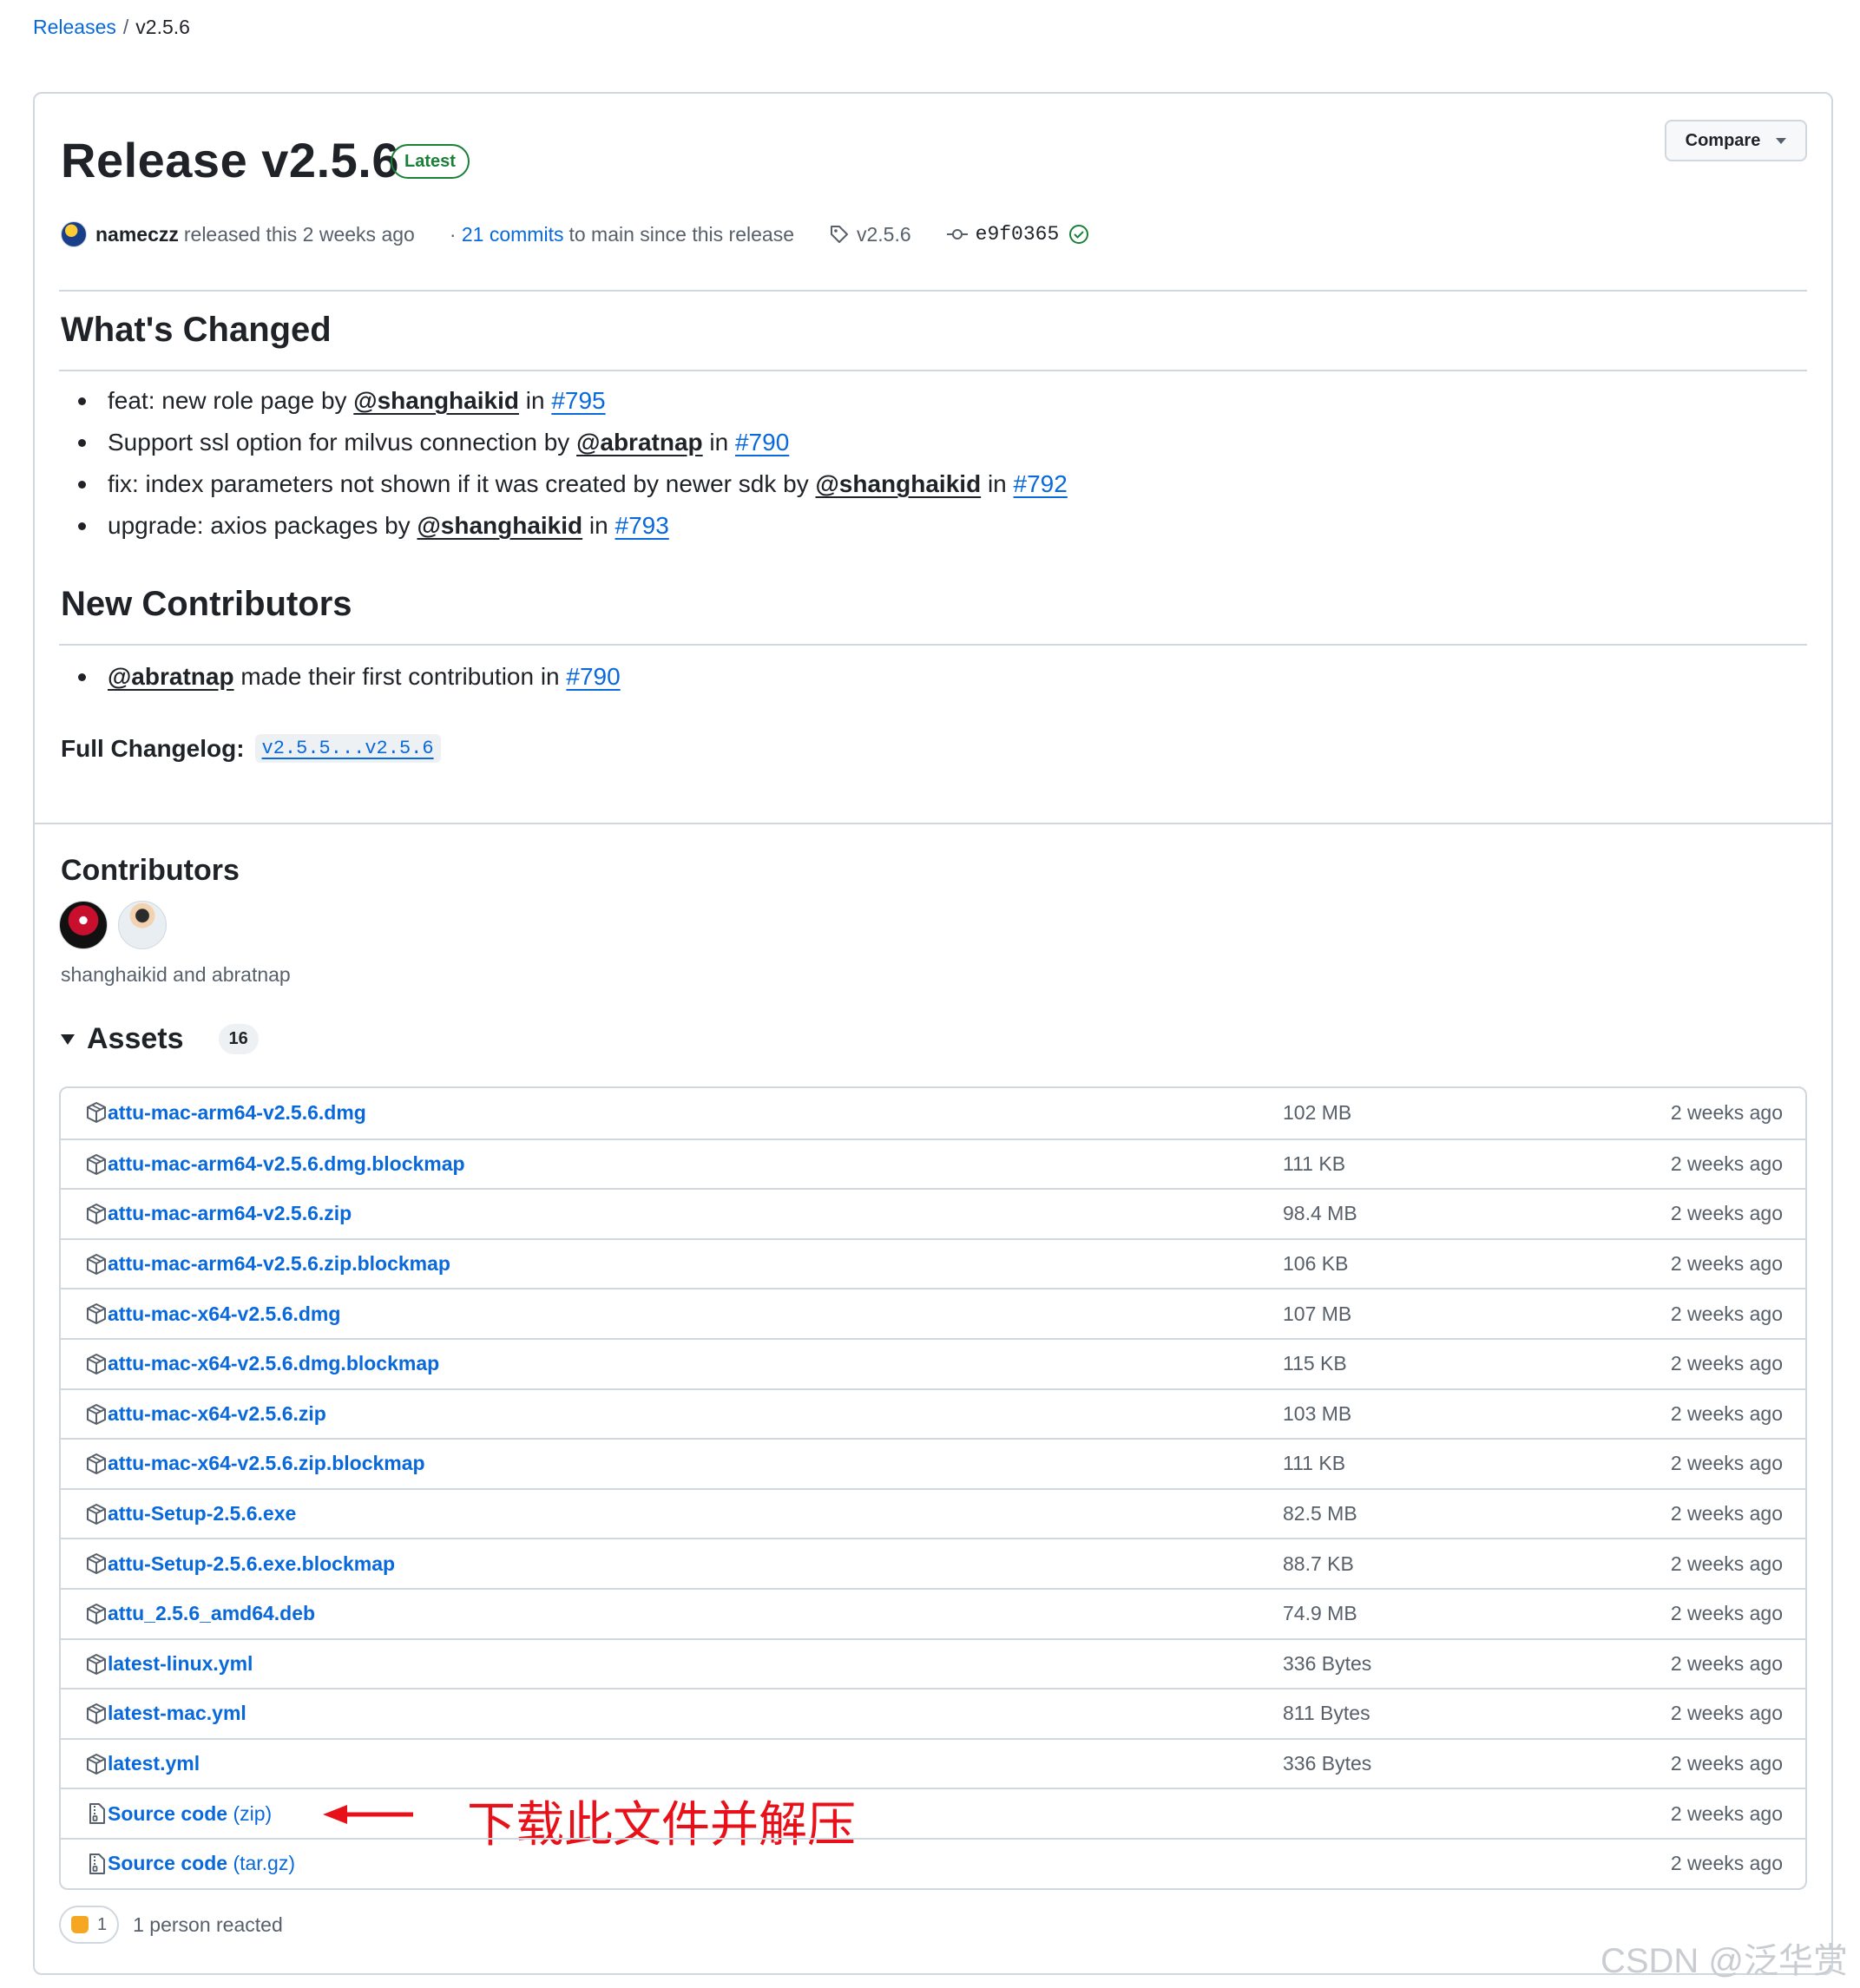 The width and height of the screenshot is (1860, 1988). Describe the element at coordinates (237, 1113) in the screenshot. I see `asset-link: attu-mac-arm64-v2.5.6.dmg` at that location.